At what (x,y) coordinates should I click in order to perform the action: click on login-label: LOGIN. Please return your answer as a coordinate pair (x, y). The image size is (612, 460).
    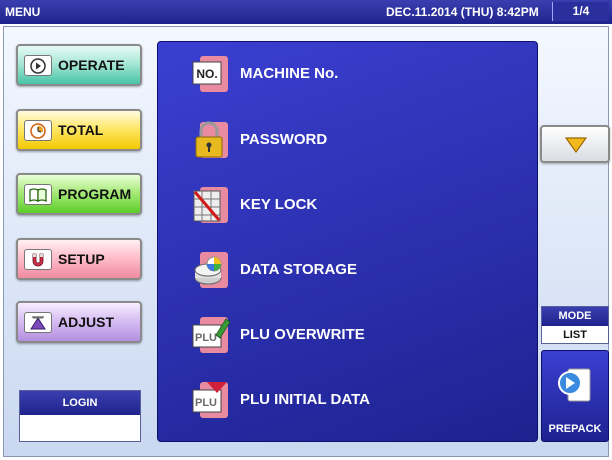
    Looking at the image, I should click on (80, 403).